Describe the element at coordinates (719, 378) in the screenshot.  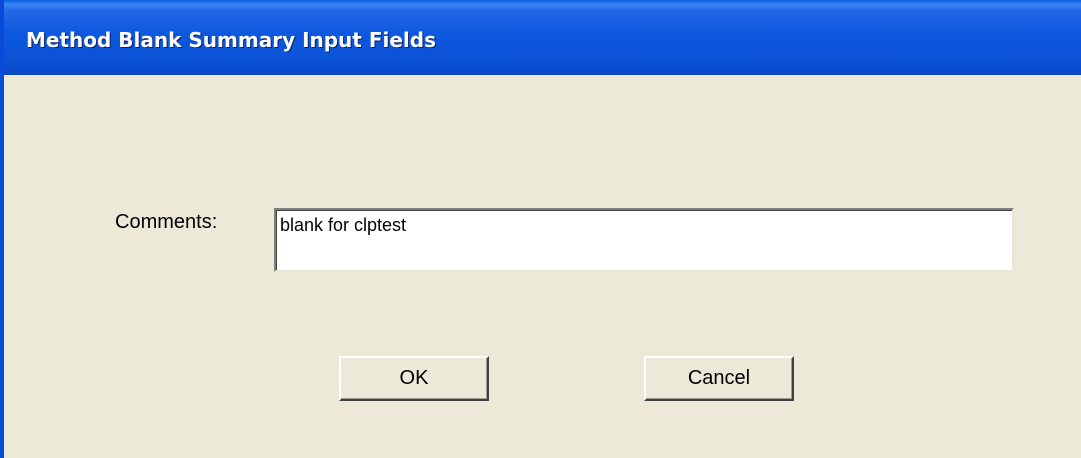
I see `cancel-button: Cancel` at that location.